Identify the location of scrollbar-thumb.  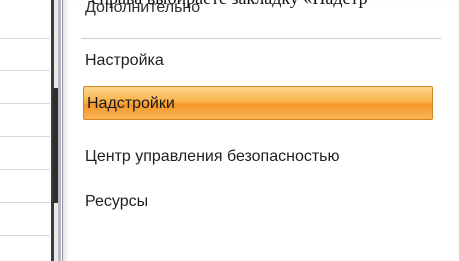
(55, 145).